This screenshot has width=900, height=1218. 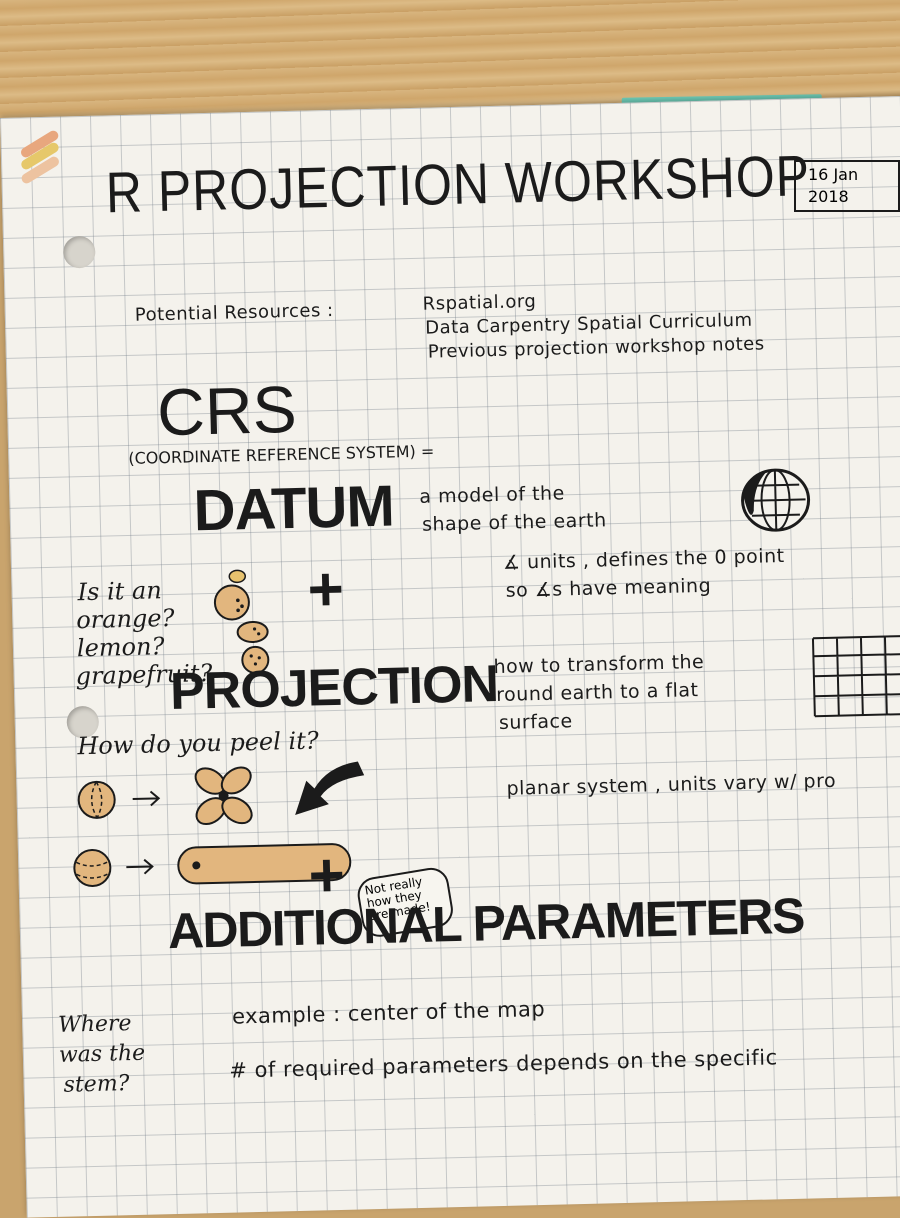 What do you see at coordinates (330, 788) in the screenshot?
I see `curved-arrow-icon` at bounding box center [330, 788].